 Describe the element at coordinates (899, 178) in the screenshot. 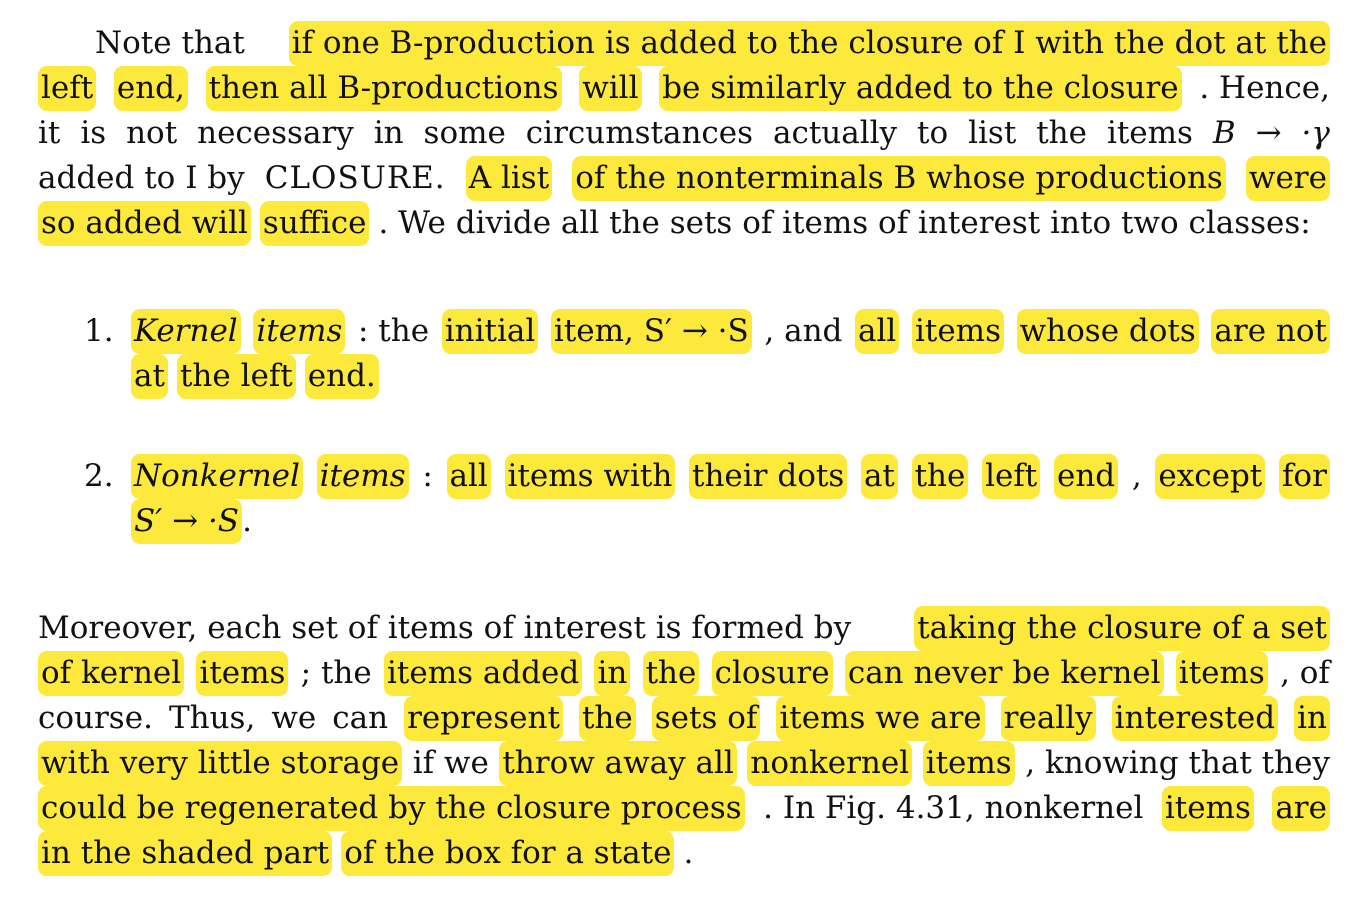

I see `highlight-span: of the nonterminals B whose productions` at that location.